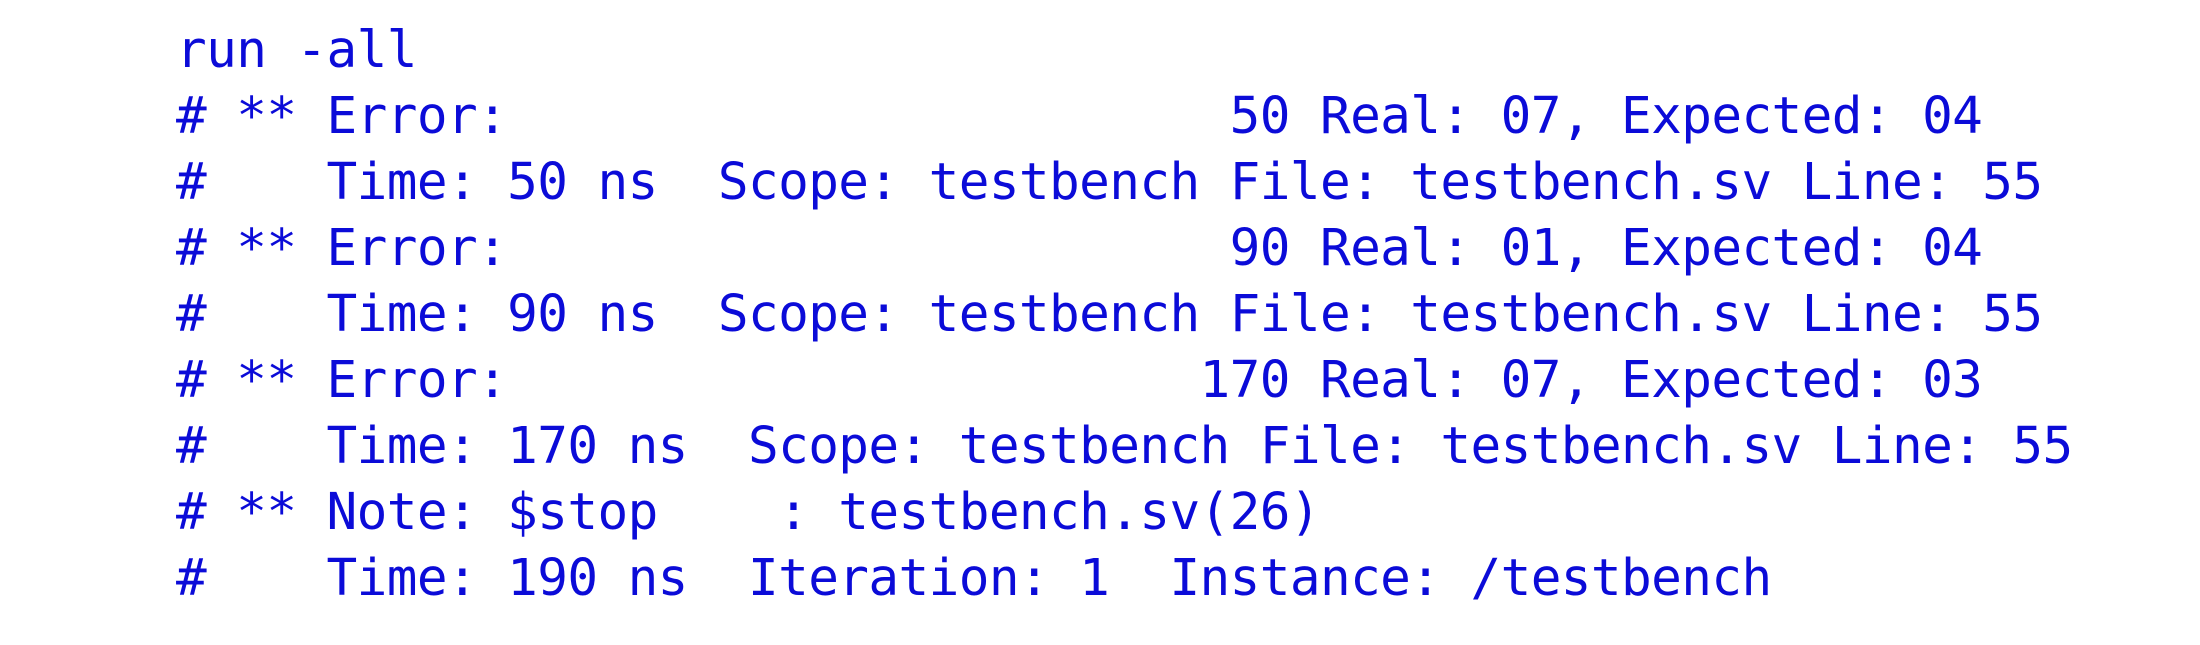 The image size is (2200, 645). Describe the element at coordinates (1079, 248) in the screenshot. I see `error-message-line: # ** Error: 90 Real: 01, Expected: 04` at that location.